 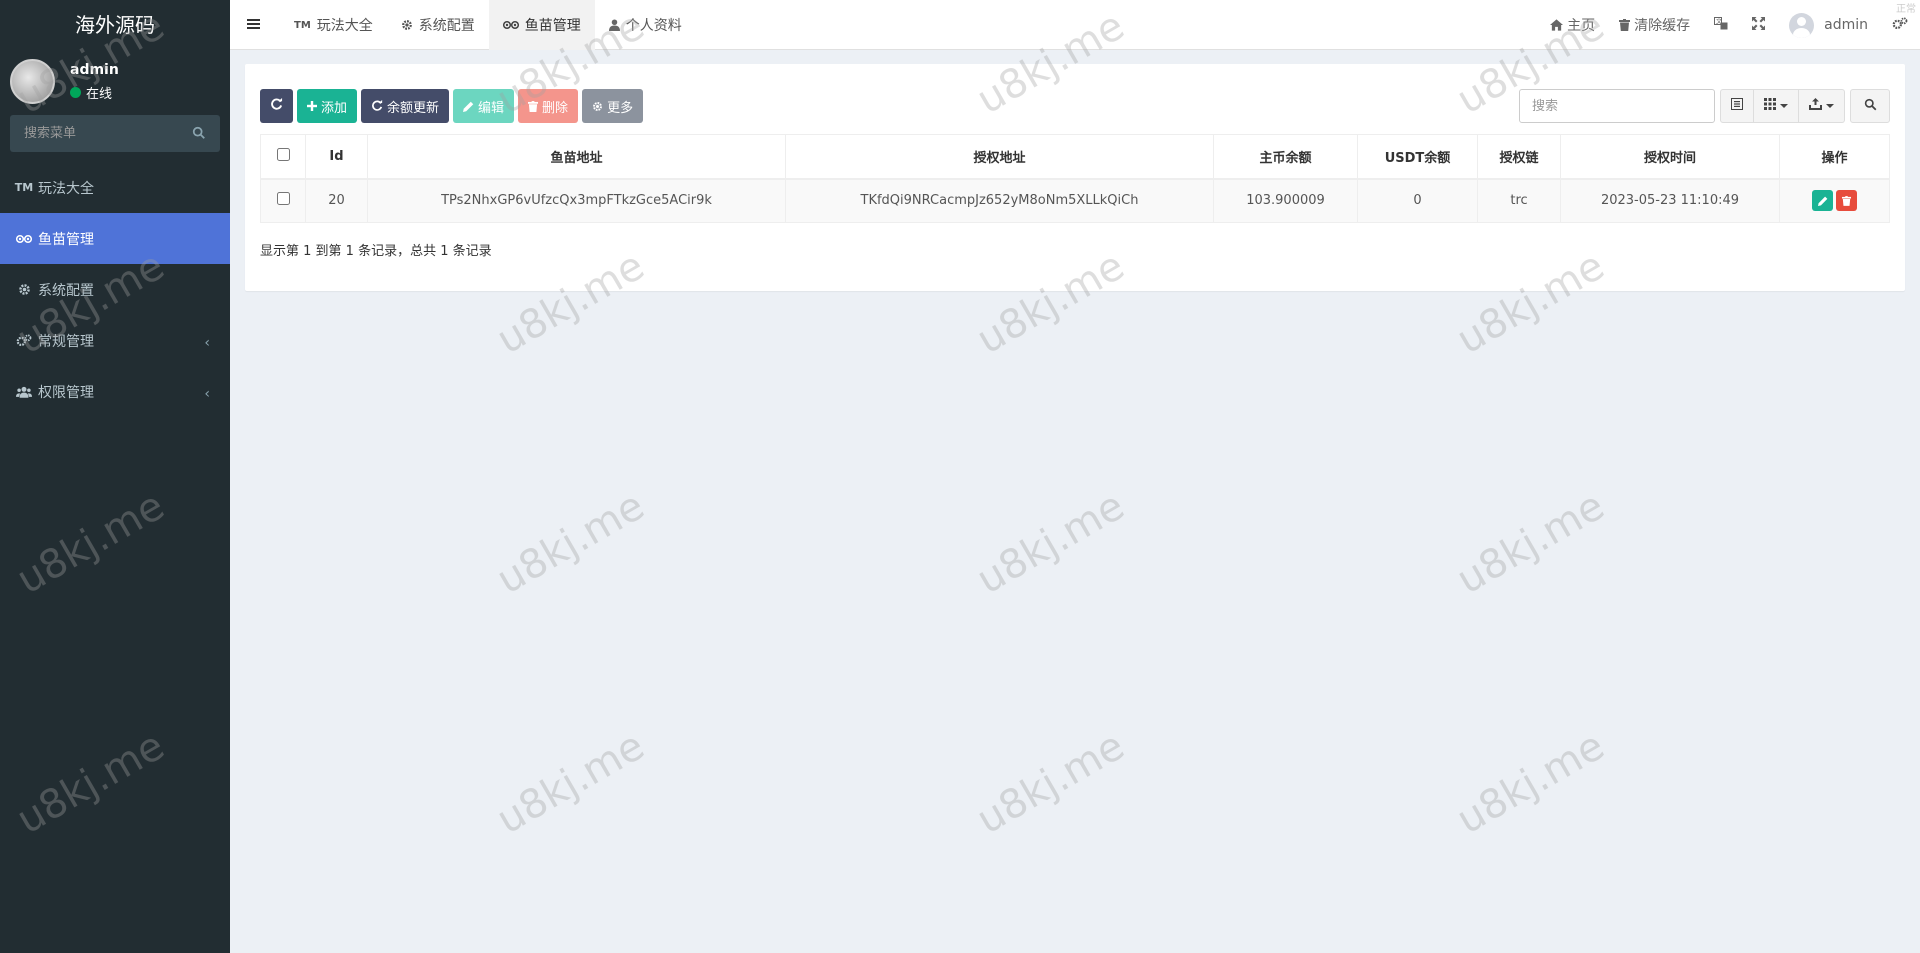 I want to click on table-header-row: Id 鱼苗地址 授权地址 主币余额 USDT余额 授权链 授权时间 操作, so click(x=1075, y=157).